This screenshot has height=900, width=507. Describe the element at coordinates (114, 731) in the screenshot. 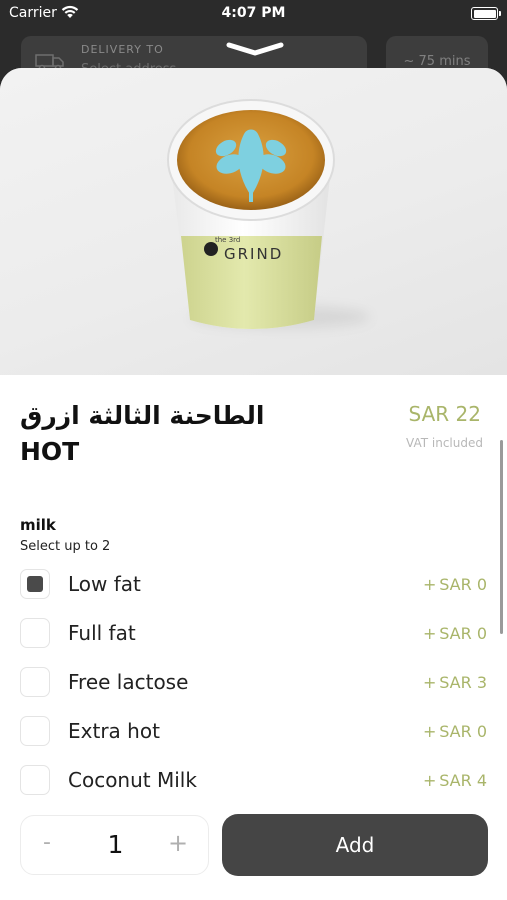

I see `option-label: Extra hot` at that location.